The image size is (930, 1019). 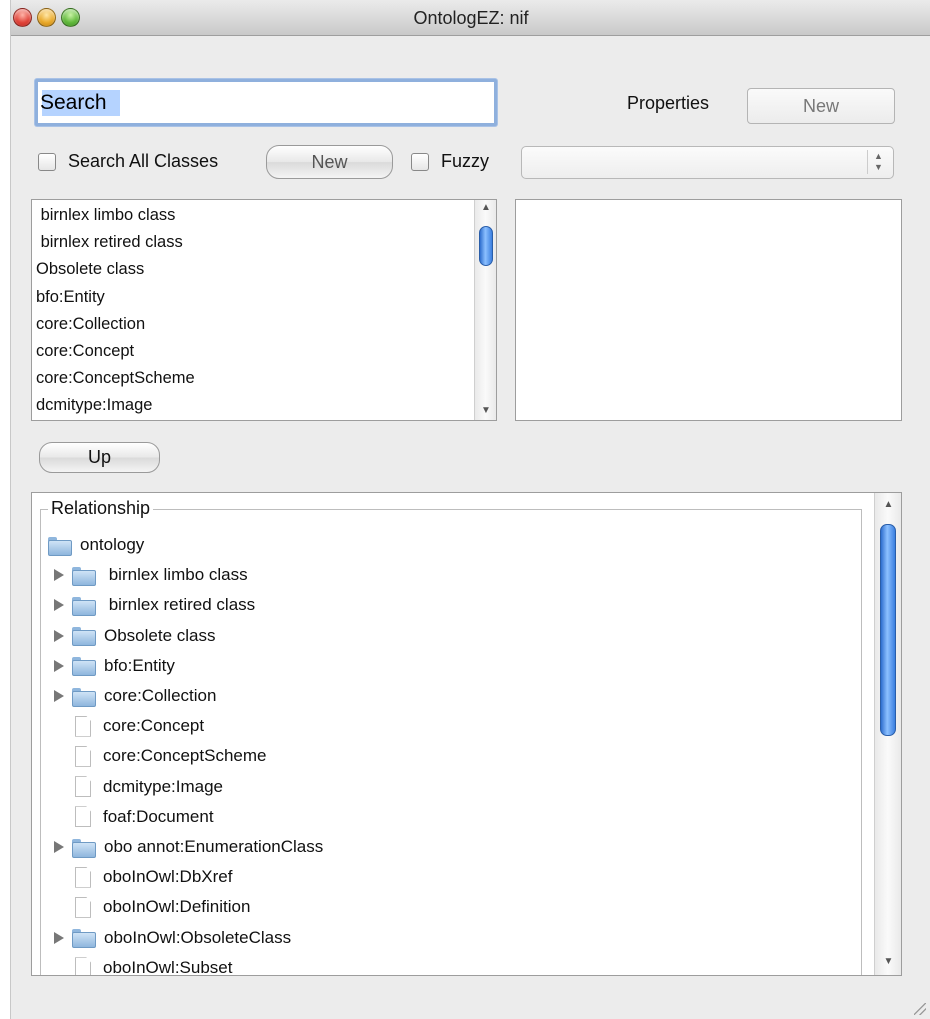 I want to click on title-bar: OntologEZ: nif, so click(x=470, y=18).